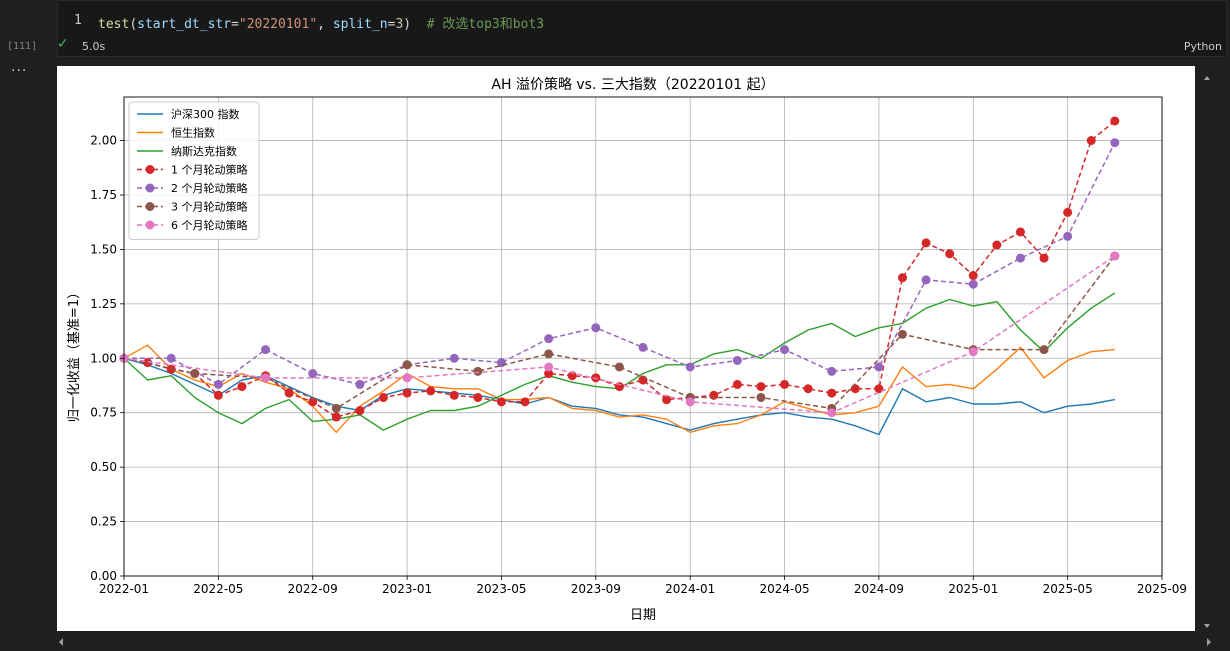 The height and width of the screenshot is (651, 1230). Describe the element at coordinates (74, 354) in the screenshot. I see `y-axis-label: 归一化收益（基准=1）` at that location.